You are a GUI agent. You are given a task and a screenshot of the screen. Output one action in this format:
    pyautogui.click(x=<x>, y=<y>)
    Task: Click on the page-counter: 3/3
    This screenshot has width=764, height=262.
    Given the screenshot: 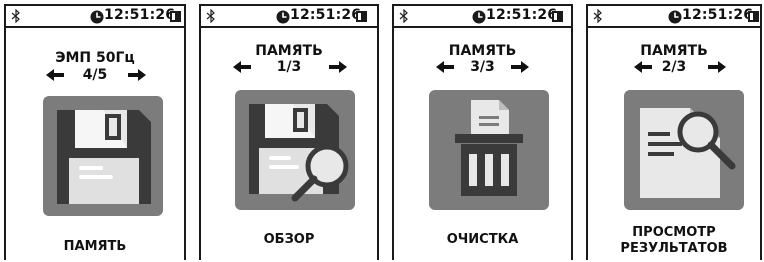 What is the action you would take?
    pyautogui.click(x=482, y=67)
    